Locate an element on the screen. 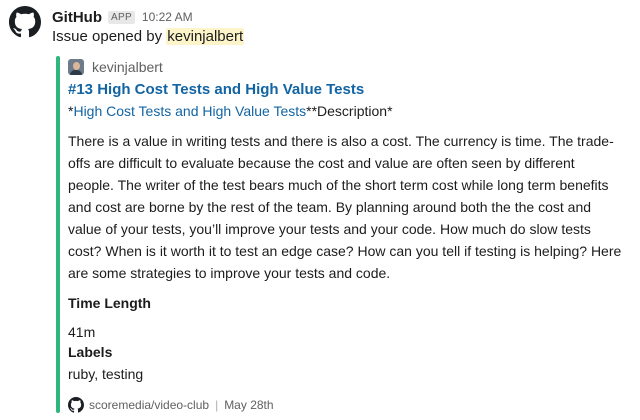  attachment-accent-bar is located at coordinates (58, 234).